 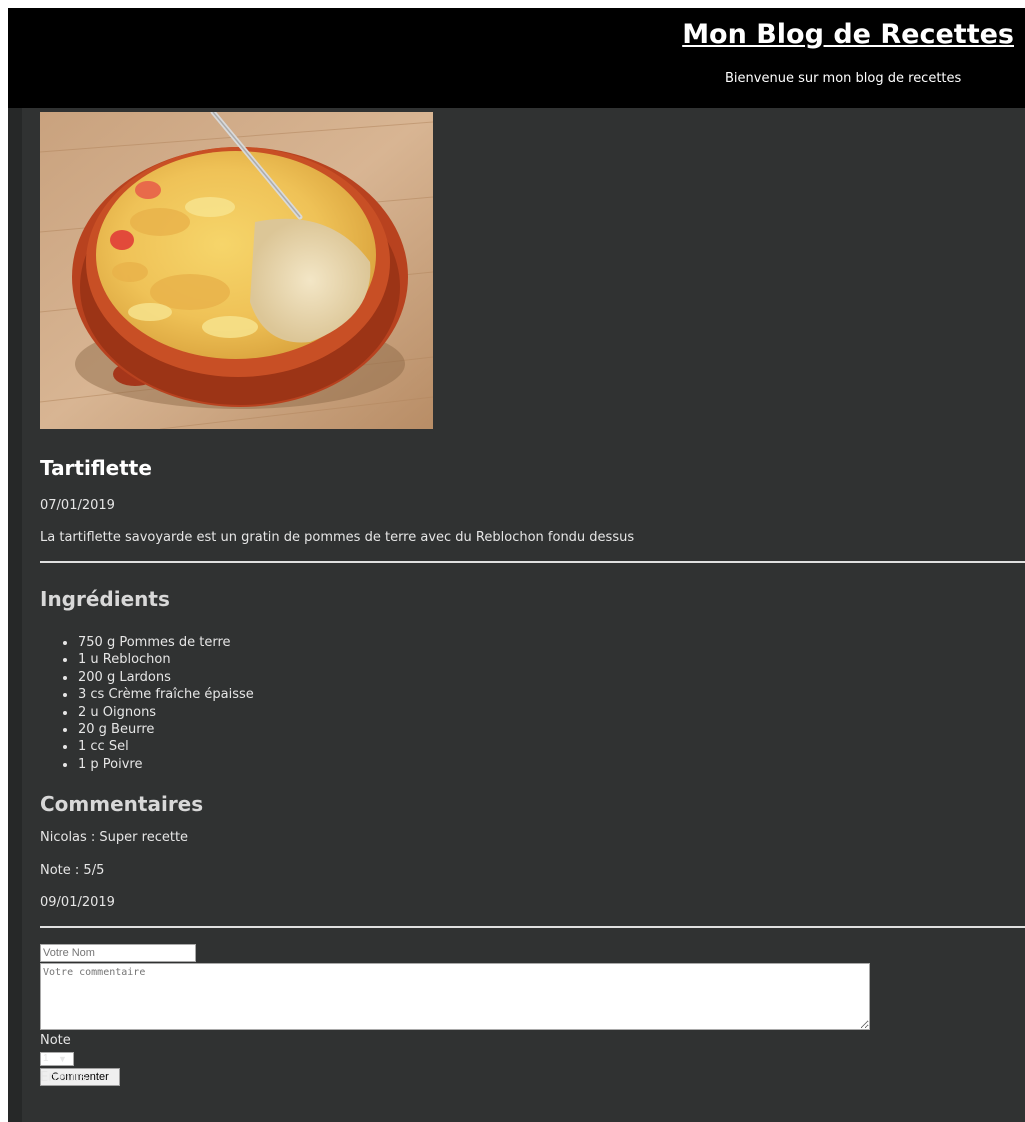 I want to click on comment-text: Nicolas : Super recette, so click(x=114, y=837).